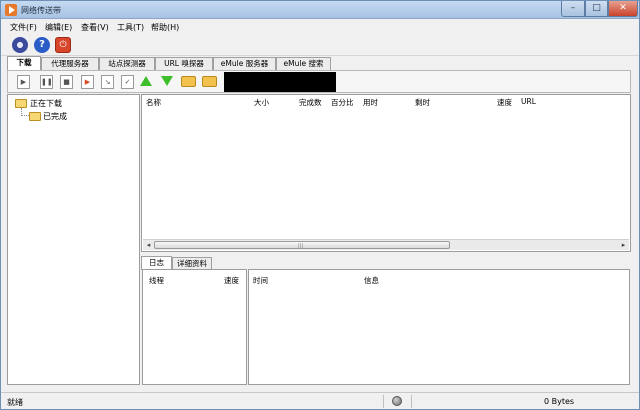 This screenshot has width=640, height=410. I want to click on maximize-button: □, so click(596, 9).